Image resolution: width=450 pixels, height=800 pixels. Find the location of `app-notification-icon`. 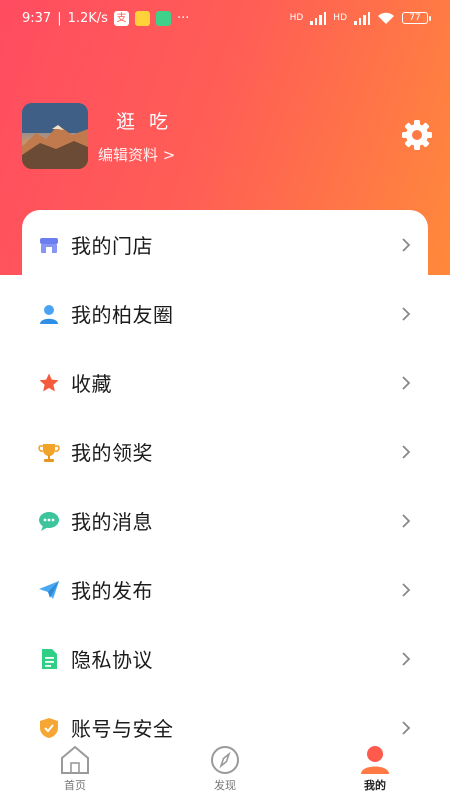

app-notification-icon is located at coordinates (142, 18).